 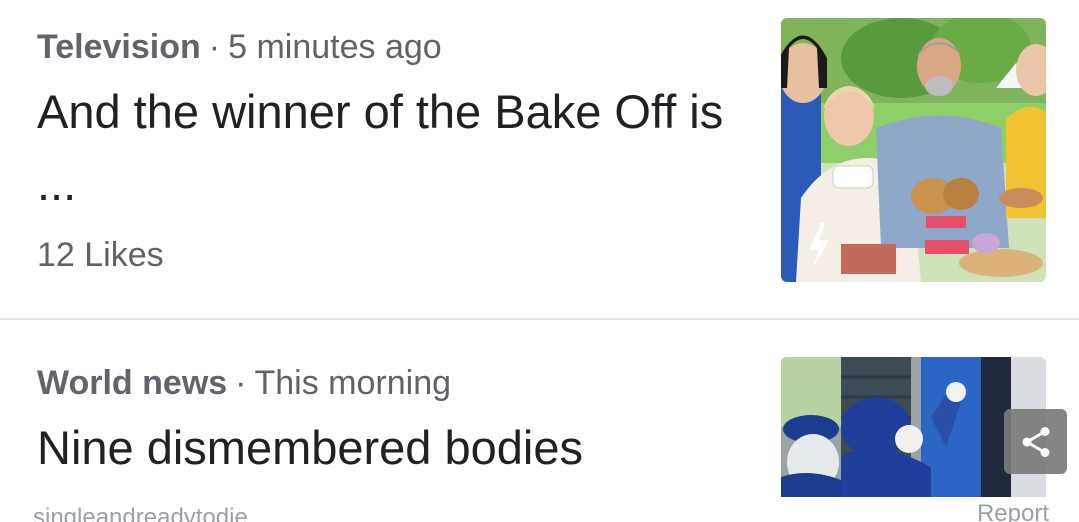 I want to click on share-icon, so click(x=1035, y=441).